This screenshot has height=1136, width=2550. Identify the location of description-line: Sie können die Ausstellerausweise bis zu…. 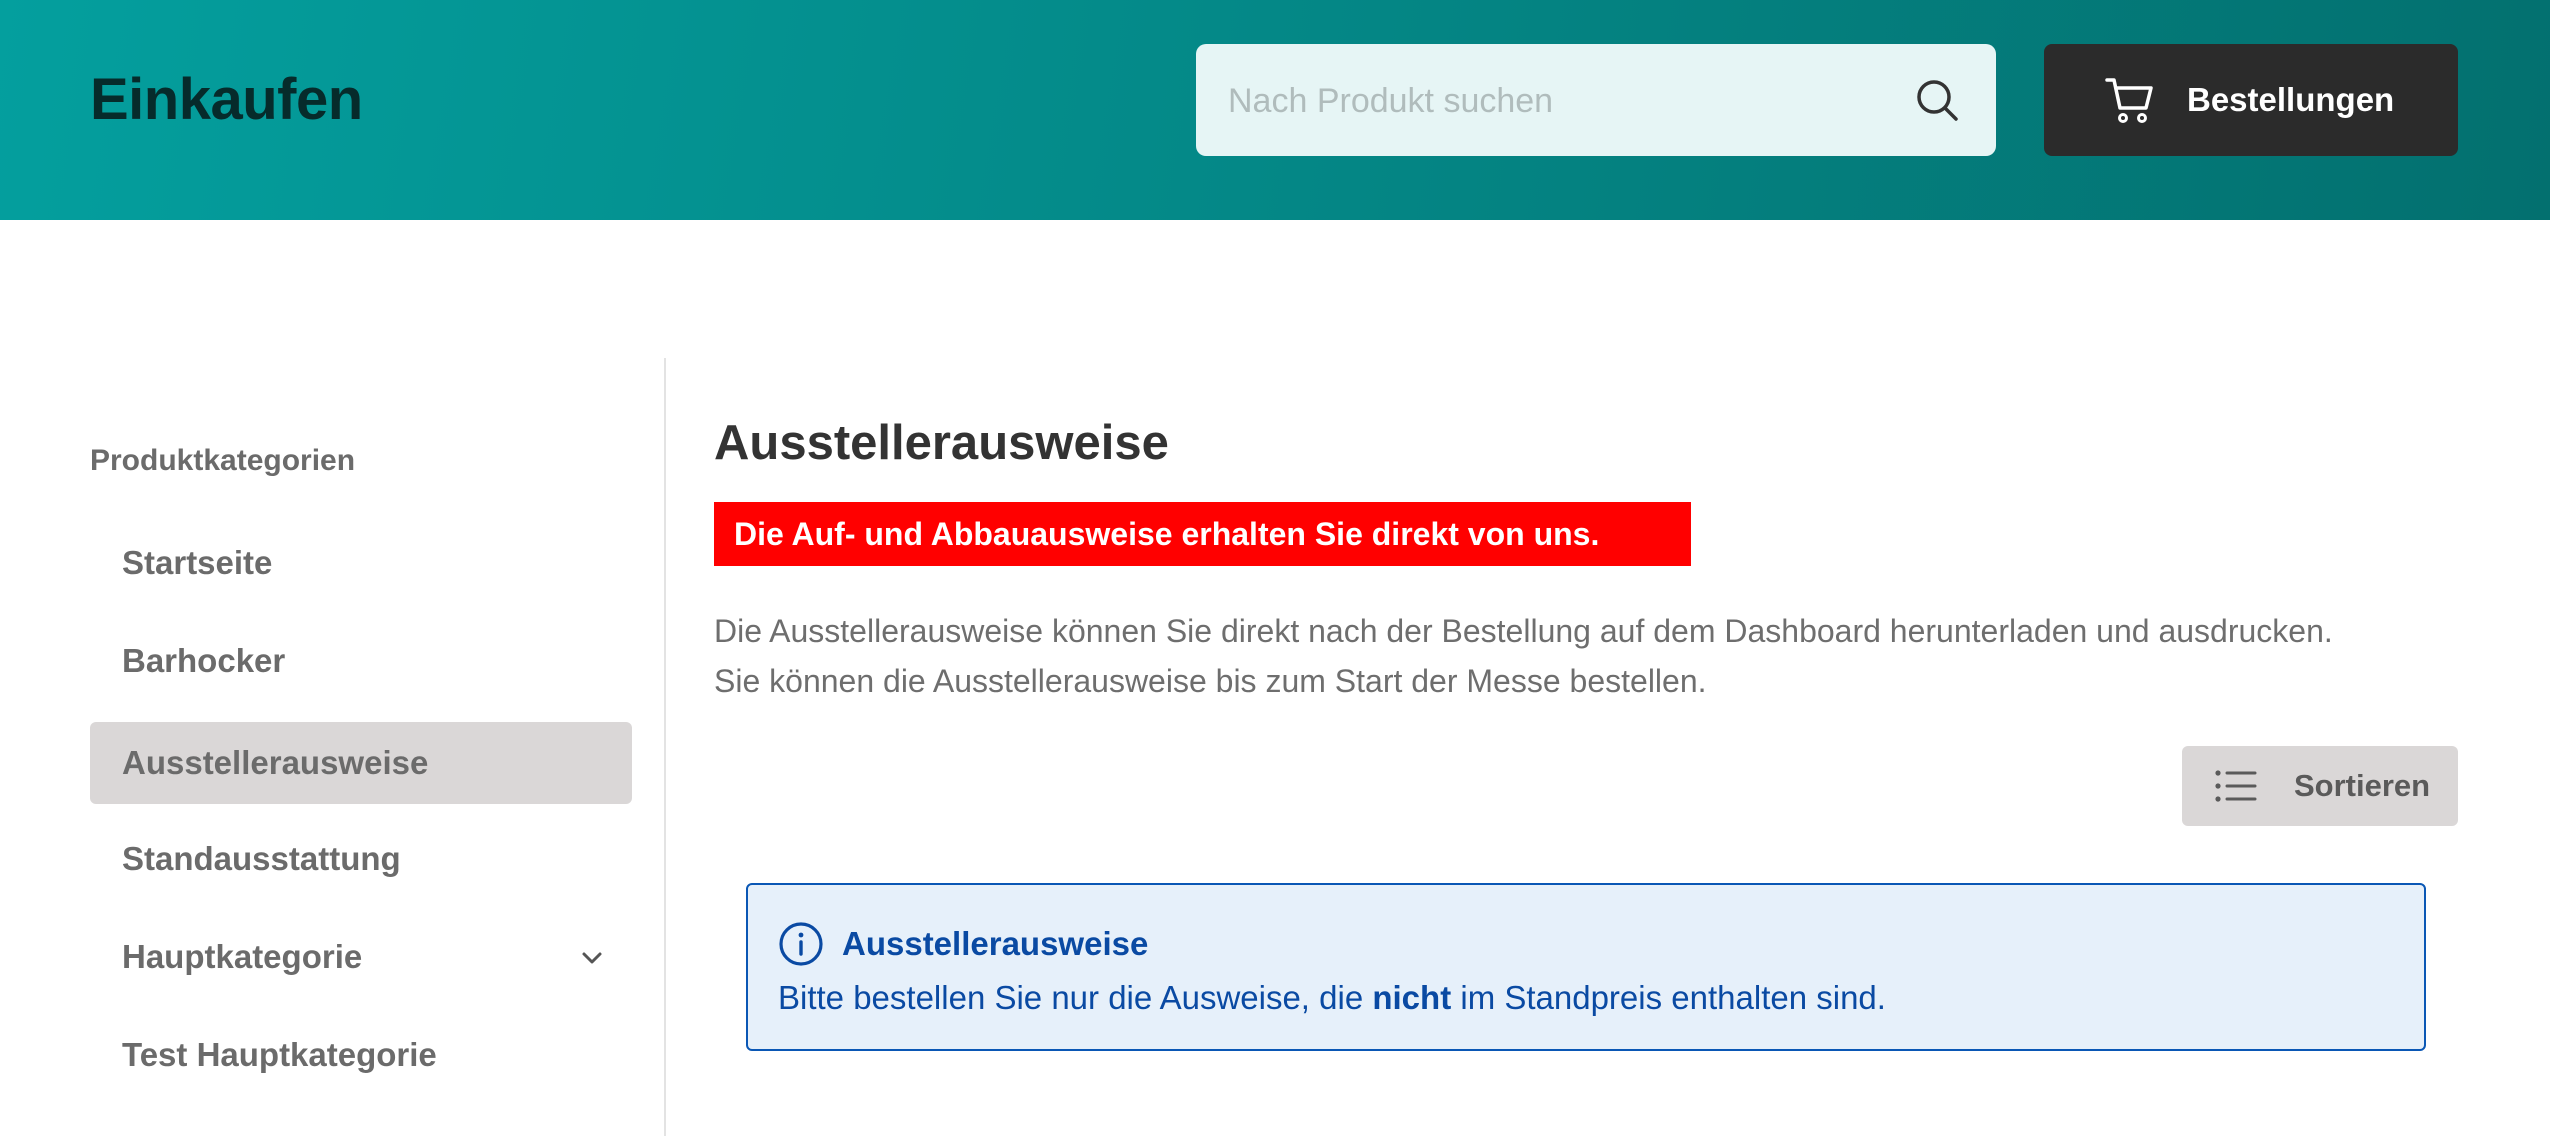
(1210, 681).